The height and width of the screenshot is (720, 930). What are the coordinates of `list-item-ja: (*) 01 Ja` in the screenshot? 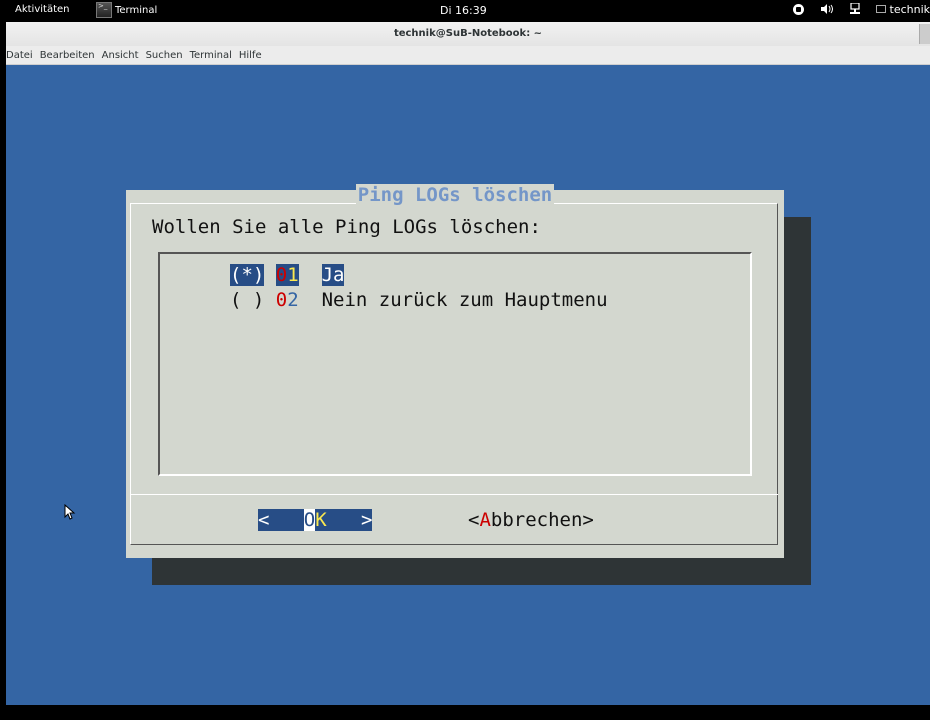 It's located at (287, 275).